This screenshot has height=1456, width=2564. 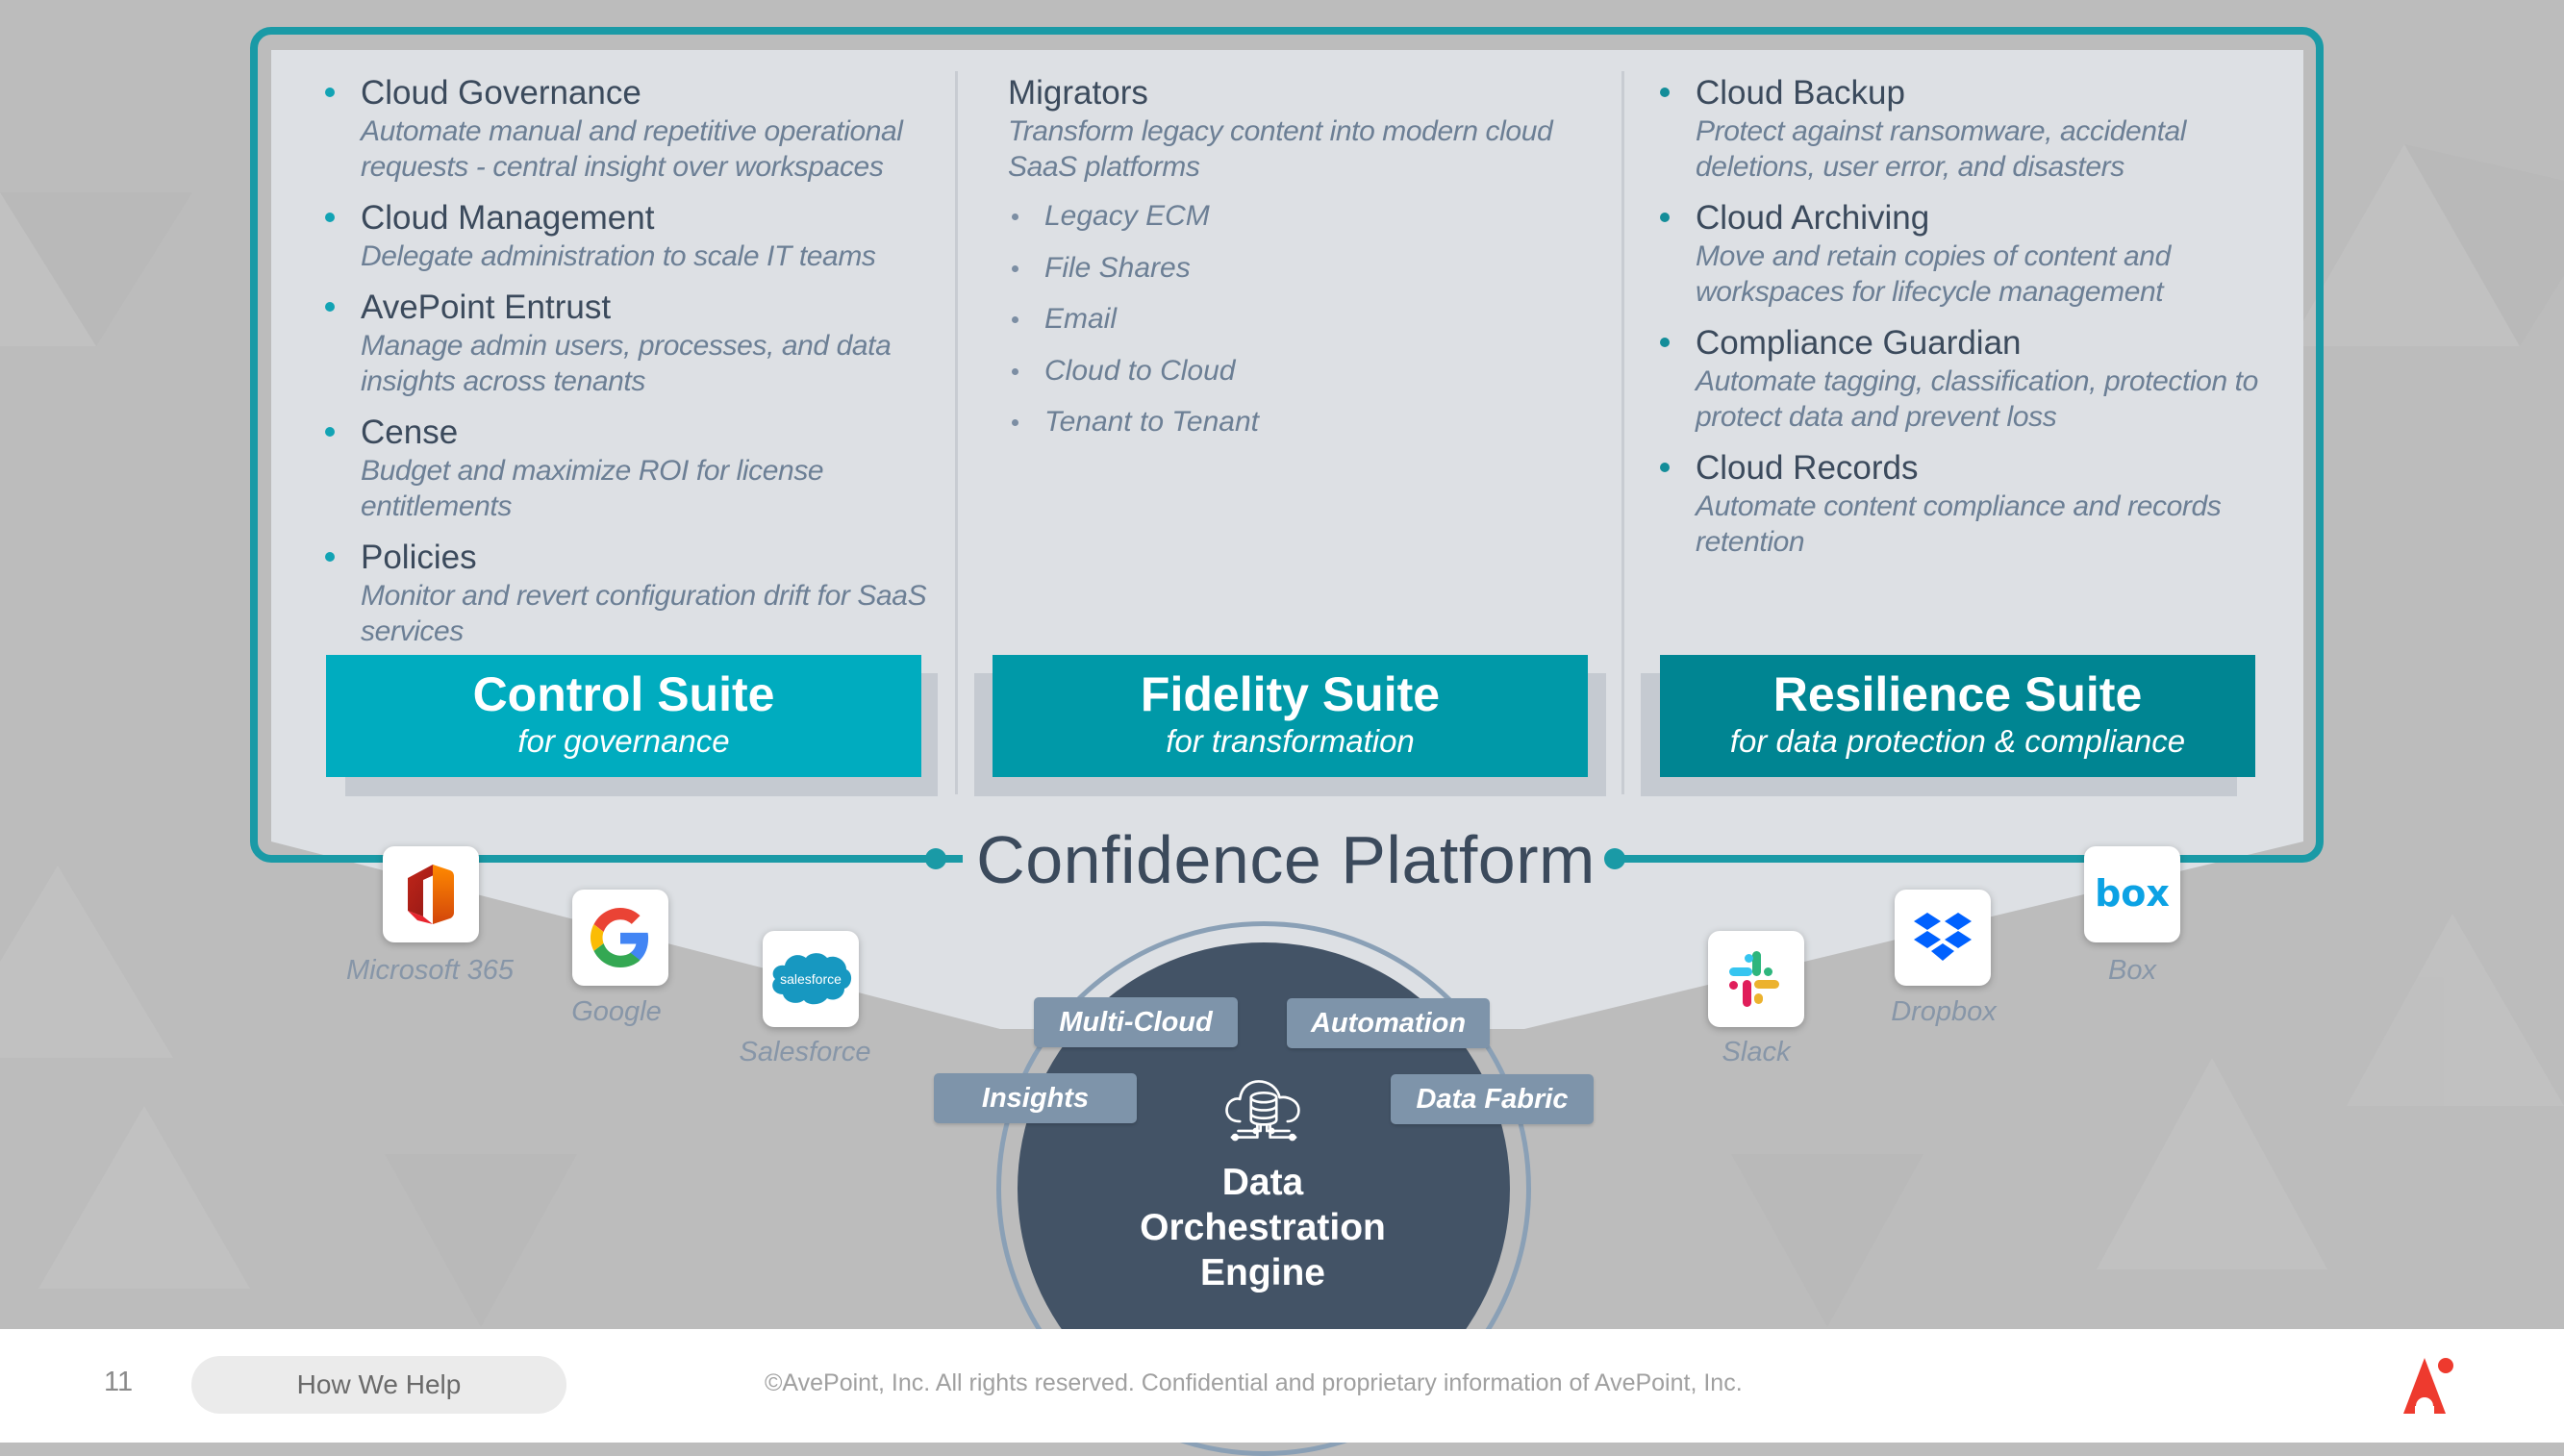 I want to click on list-item-label: Tenant to Tenant, so click(x=1151, y=422).